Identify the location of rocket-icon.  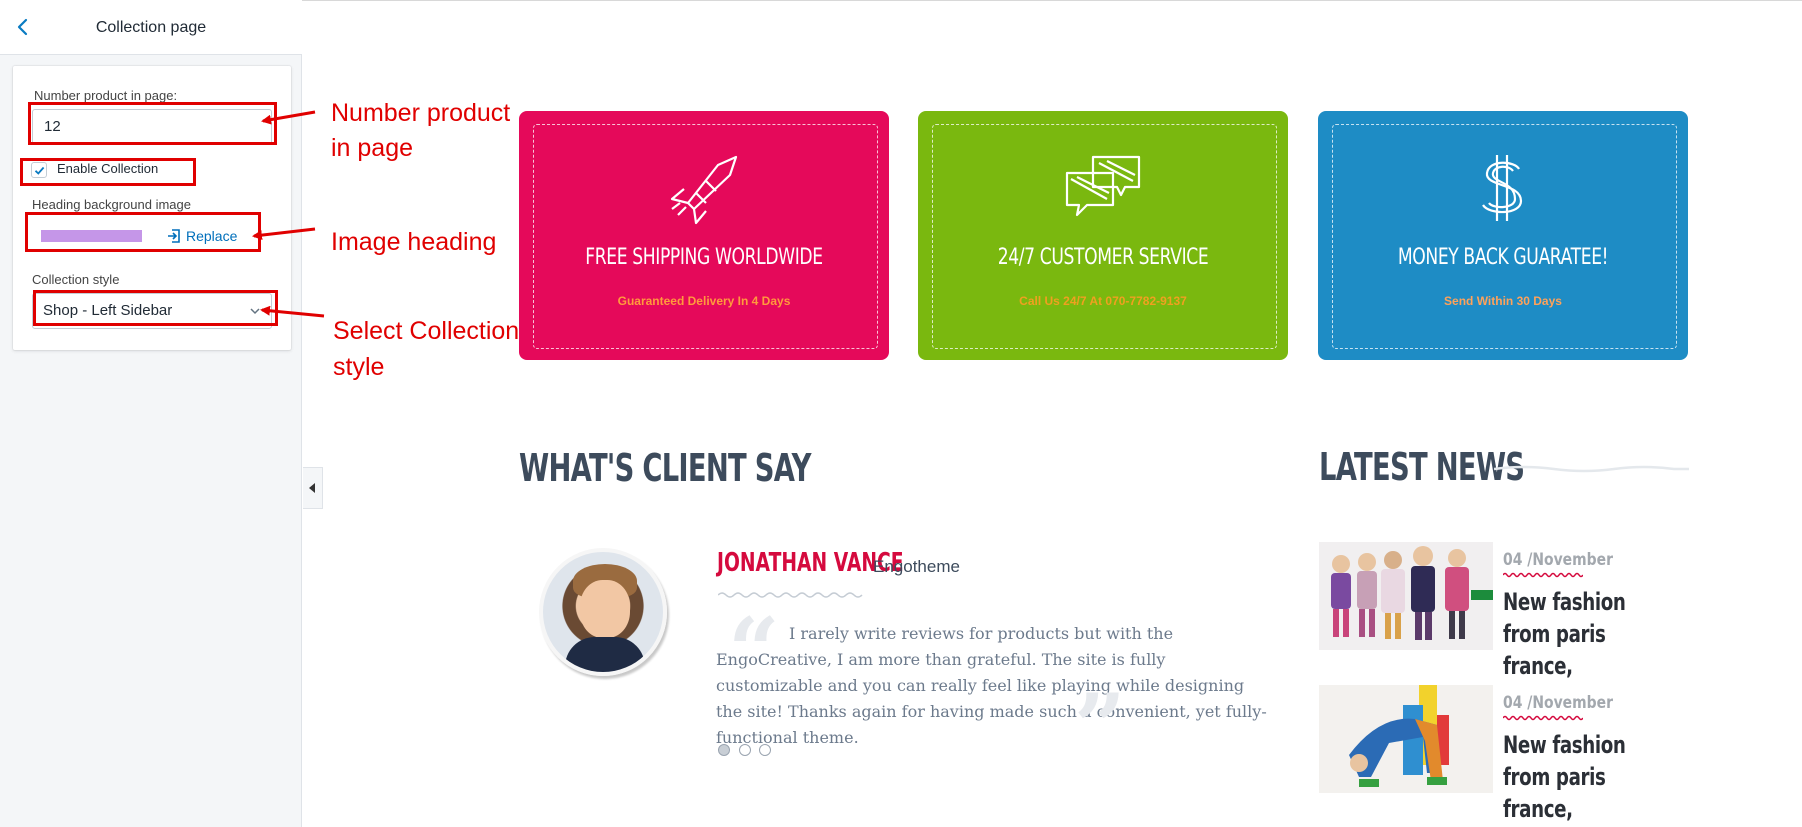
(704, 190).